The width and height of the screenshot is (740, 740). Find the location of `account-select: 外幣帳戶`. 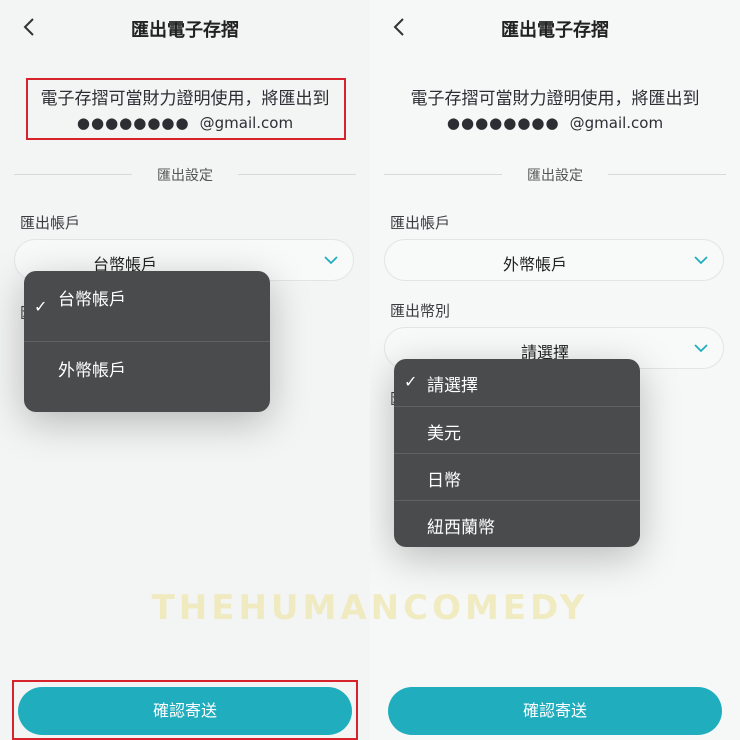

account-select: 外幣帳戶 is located at coordinates (554, 260).